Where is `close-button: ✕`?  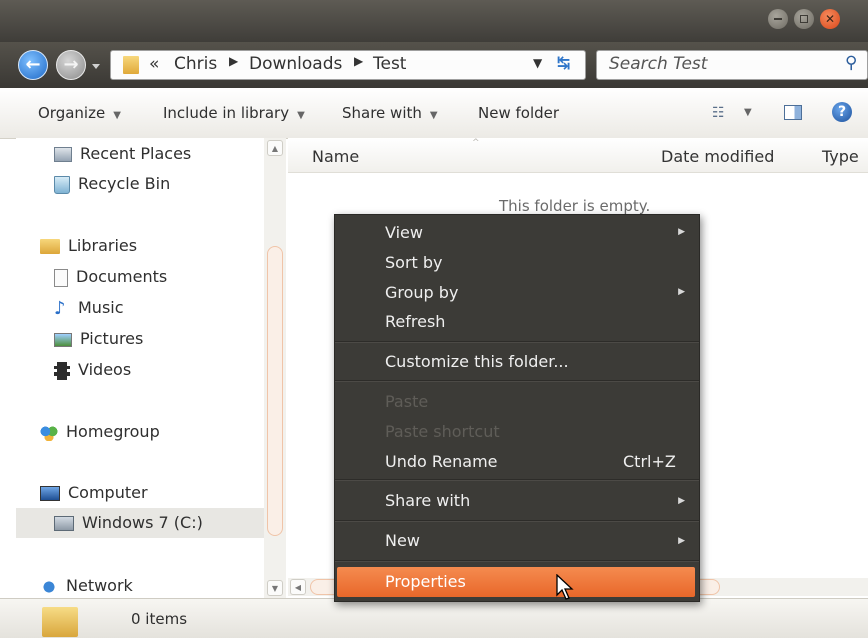
close-button: ✕ is located at coordinates (830, 19).